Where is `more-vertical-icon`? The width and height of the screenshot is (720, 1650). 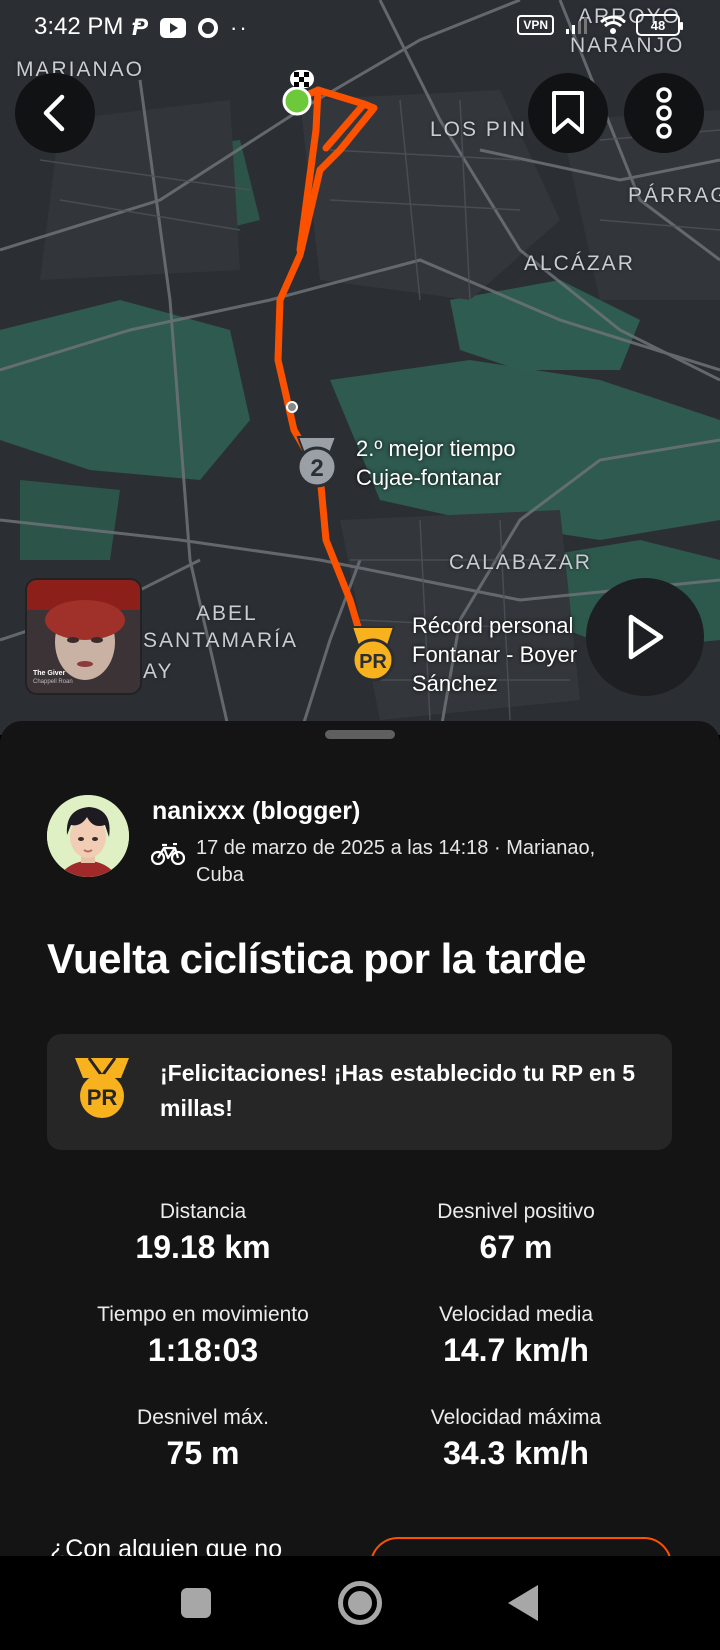
more-vertical-icon is located at coordinates (664, 113).